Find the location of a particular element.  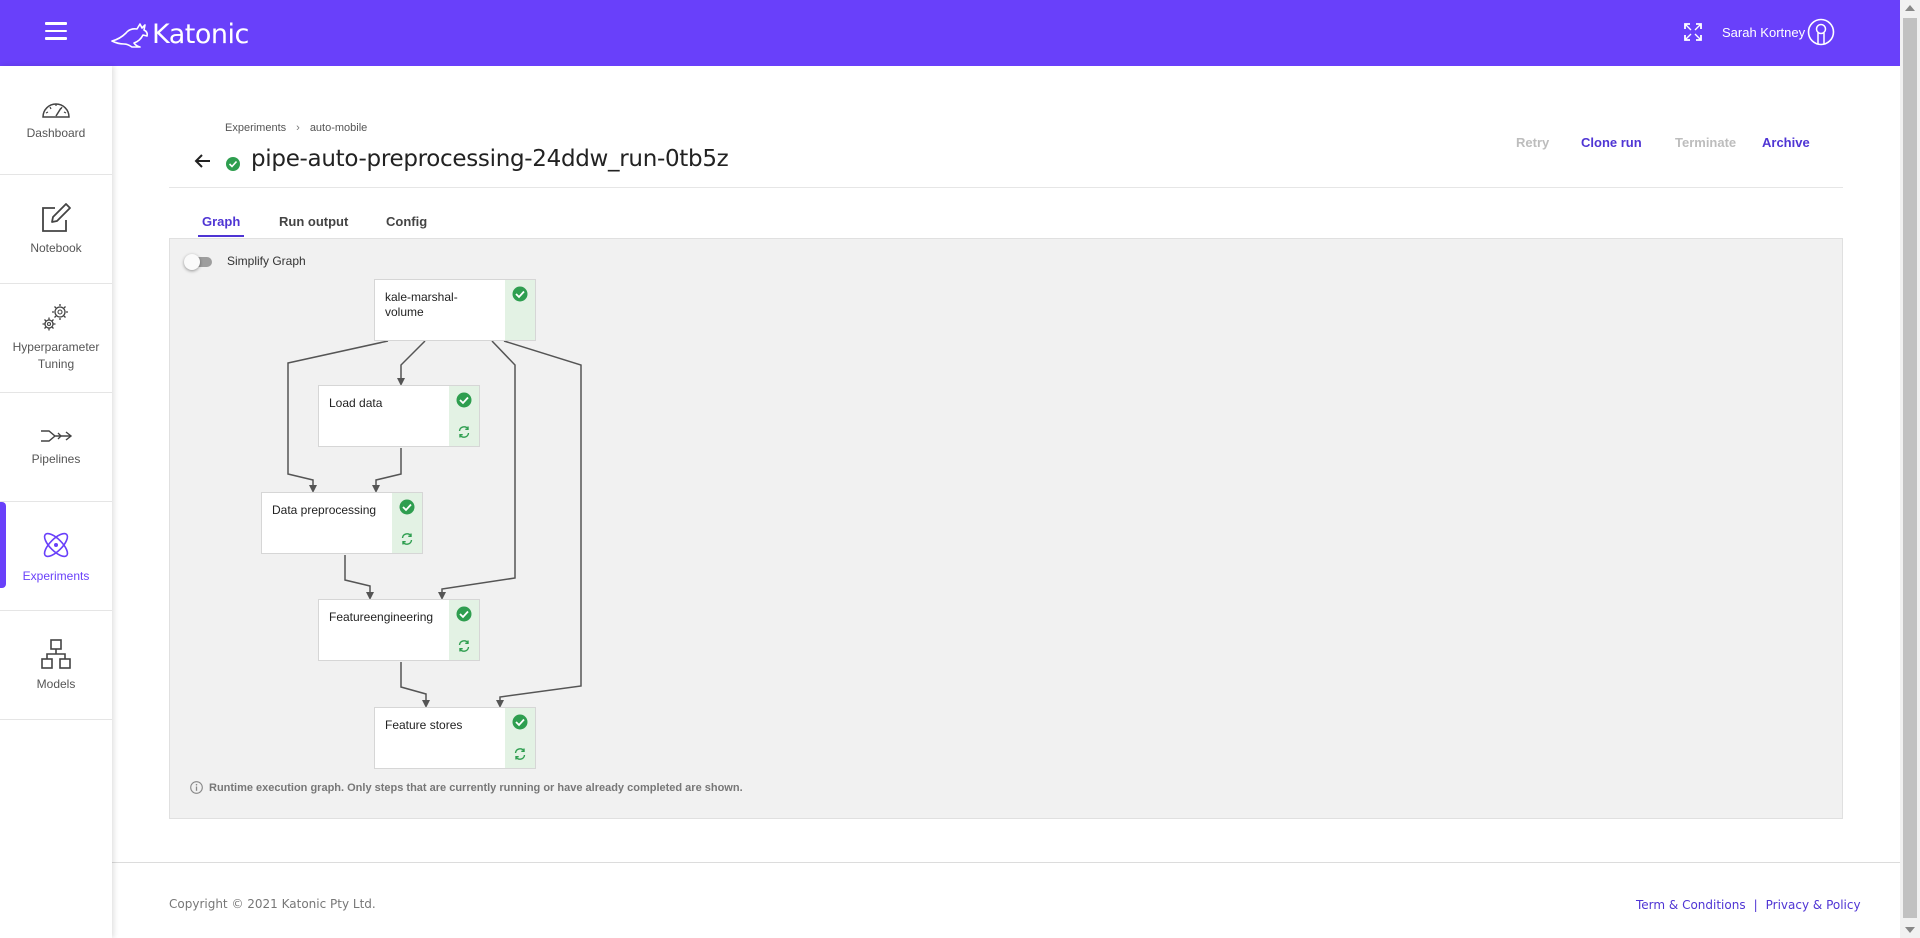

chevron-right-icon: › is located at coordinates (298, 128).